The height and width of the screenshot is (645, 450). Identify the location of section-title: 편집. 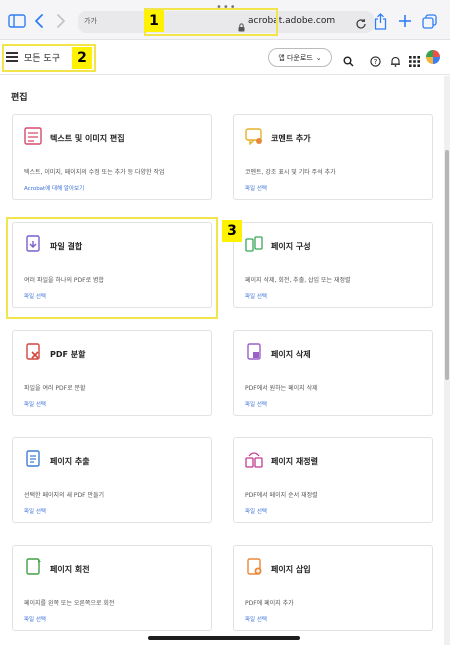
(19, 98).